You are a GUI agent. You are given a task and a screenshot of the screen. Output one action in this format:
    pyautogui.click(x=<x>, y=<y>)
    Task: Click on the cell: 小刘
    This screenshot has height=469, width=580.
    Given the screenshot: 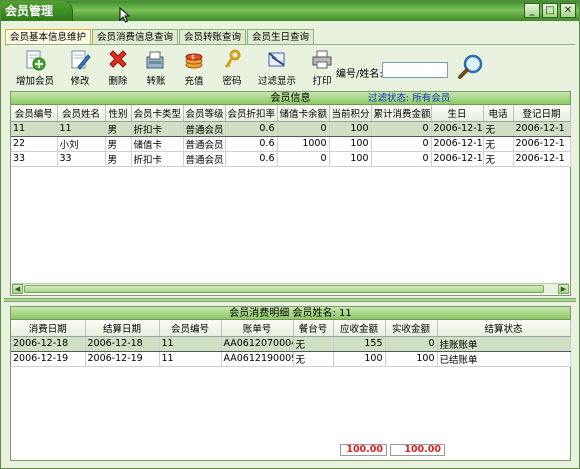 What is the action you would take?
    pyautogui.click(x=81, y=144)
    